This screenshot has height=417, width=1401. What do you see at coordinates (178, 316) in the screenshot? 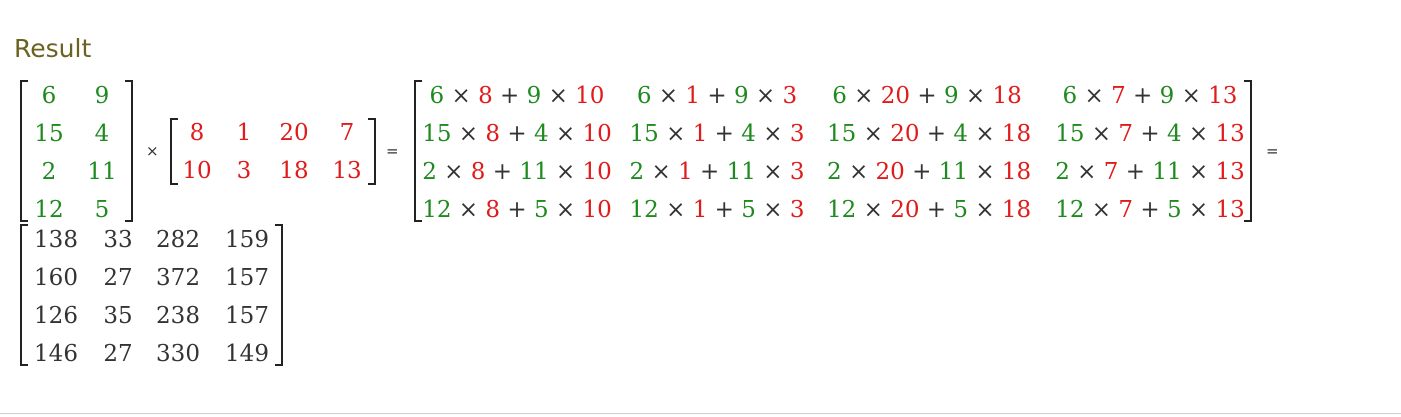
I see `result-cell: 238` at bounding box center [178, 316].